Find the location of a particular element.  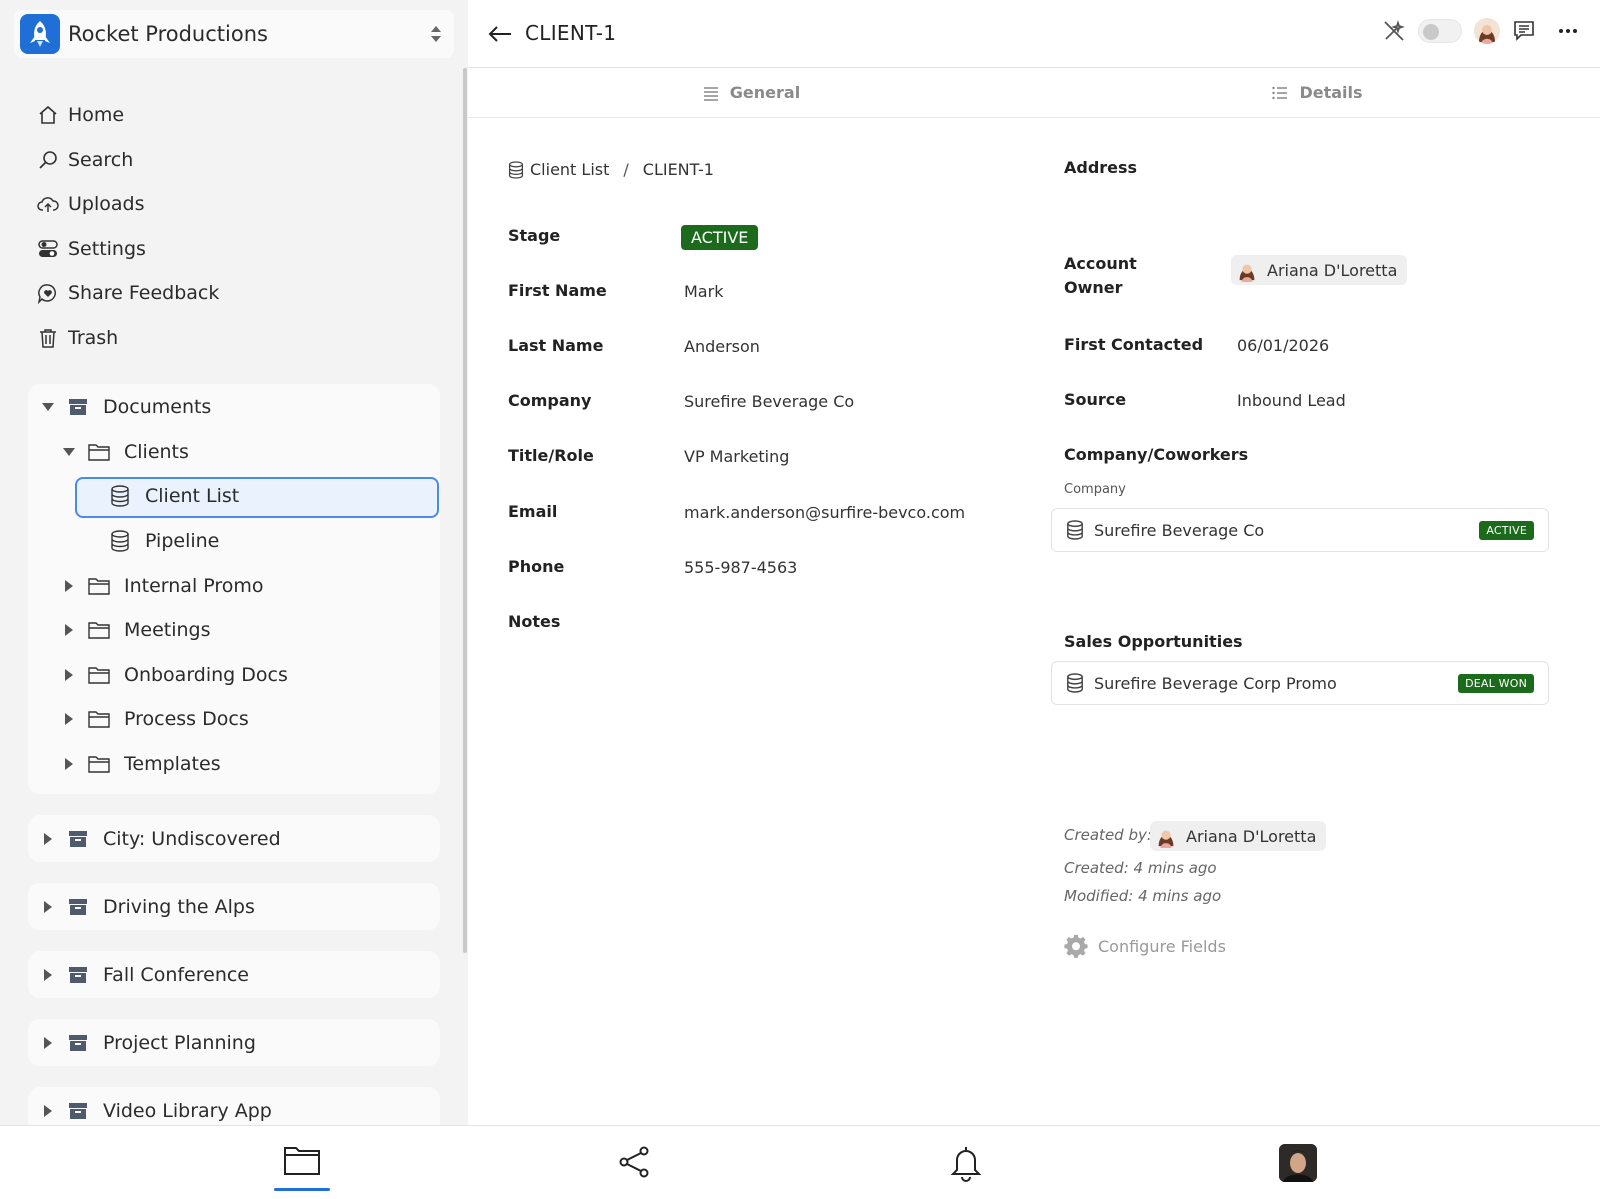

bottom-nav-profile is located at coordinates (1298, 1164).